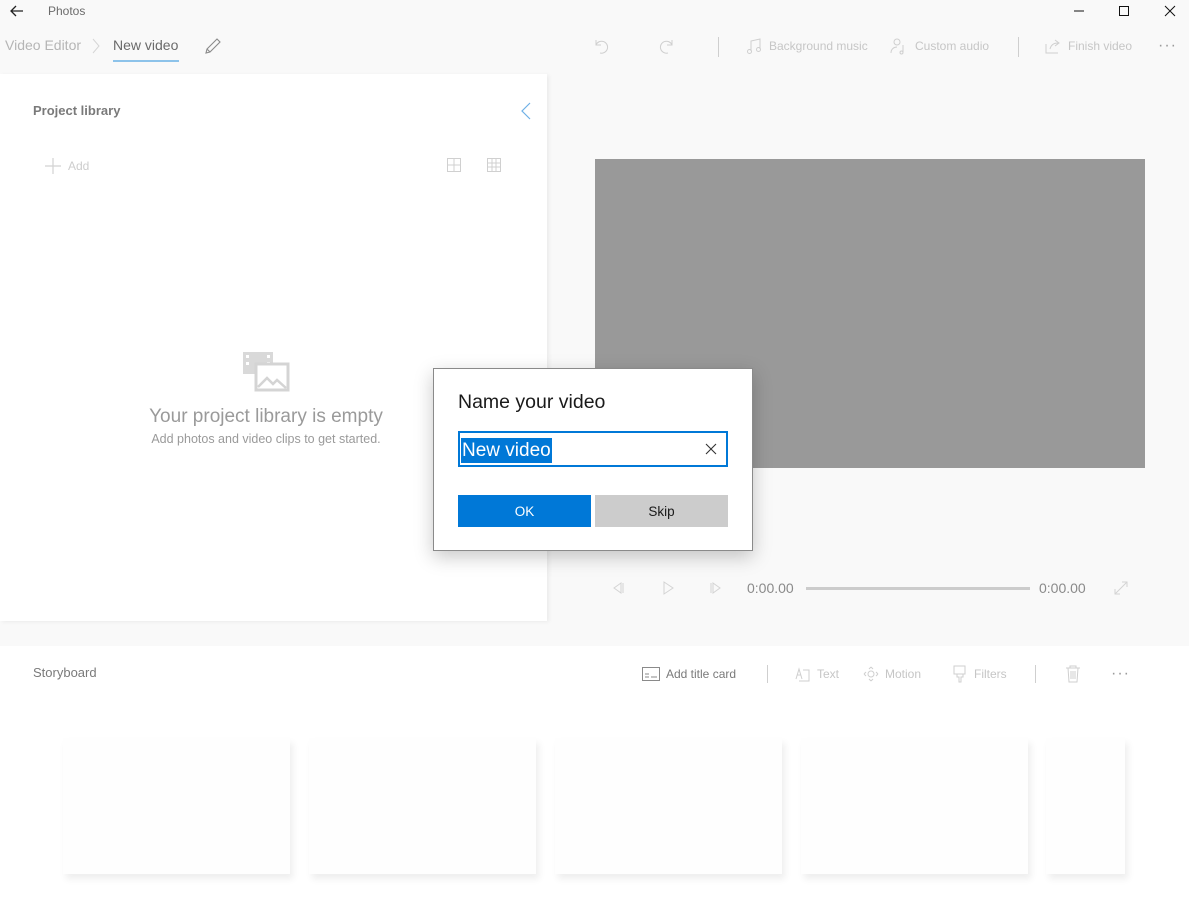 This screenshot has width=1189, height=909. I want to click on breadcrumb-video-editor: Video Editor, so click(43, 45).